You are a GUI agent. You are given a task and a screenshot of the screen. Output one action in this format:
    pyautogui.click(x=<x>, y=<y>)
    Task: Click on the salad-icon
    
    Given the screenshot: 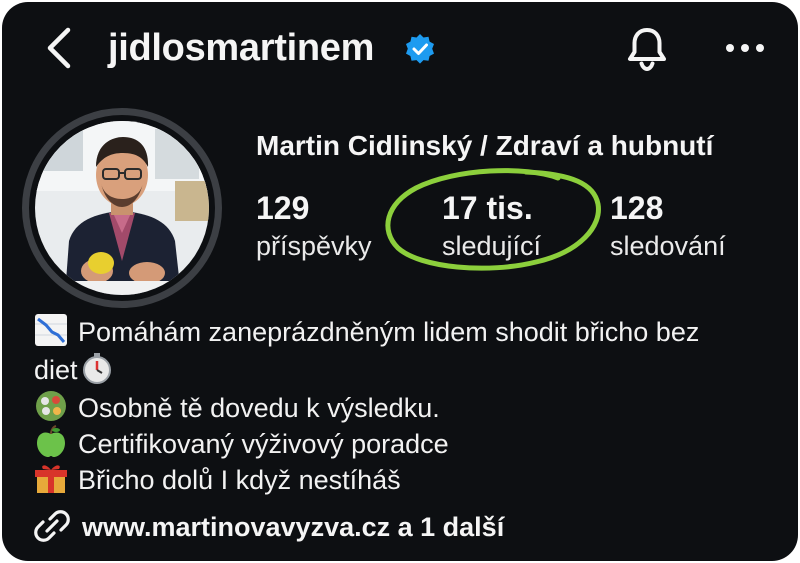 What is the action you would take?
    pyautogui.click(x=51, y=406)
    